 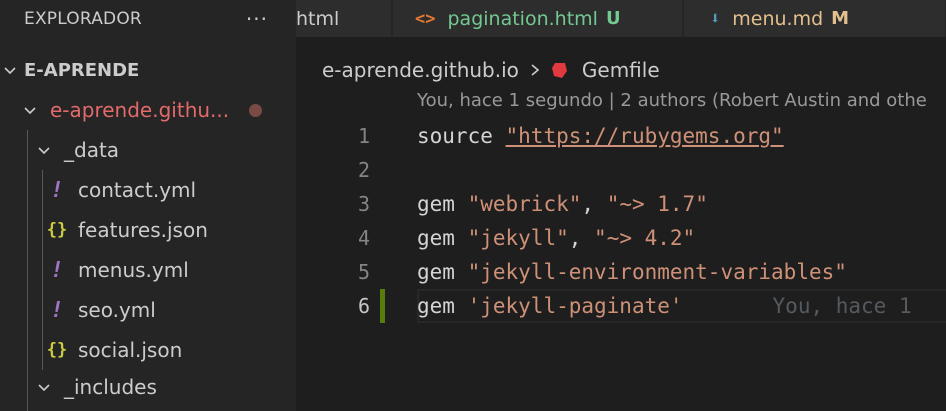 What do you see at coordinates (842, 306) in the screenshot?
I see `inline-blame: You, hace 1` at bounding box center [842, 306].